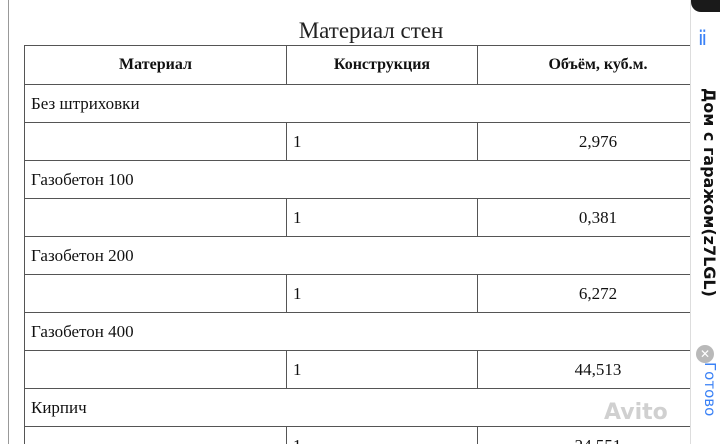 The width and height of the screenshot is (720, 444). I want to click on column-header-construction: Конструкция, so click(382, 65).